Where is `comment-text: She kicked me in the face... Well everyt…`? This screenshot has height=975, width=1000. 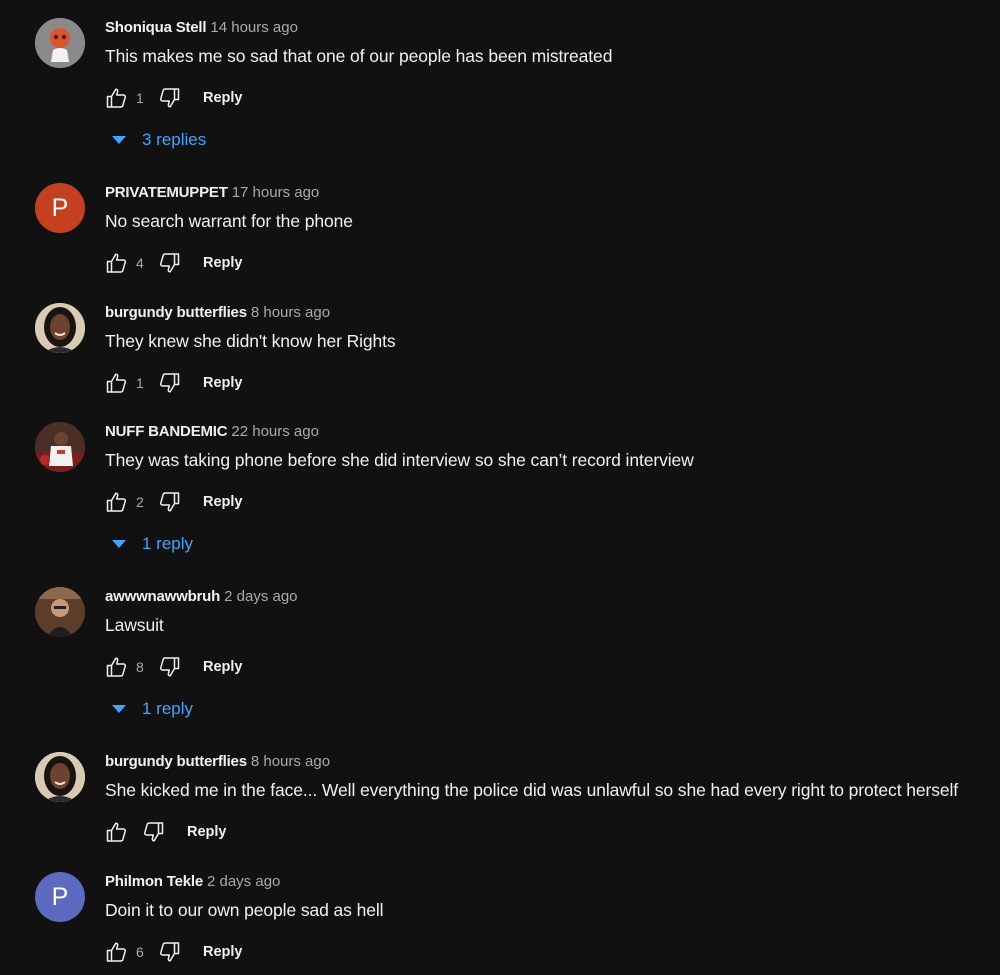 comment-text: She kicked me in the face... Well everyt… is located at coordinates (532, 790).